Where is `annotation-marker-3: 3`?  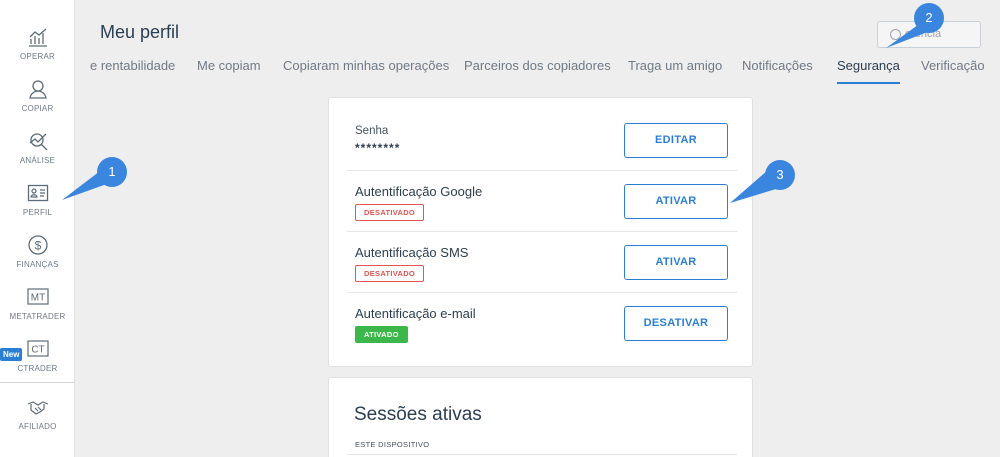
annotation-marker-3: 3 is located at coordinates (780, 175).